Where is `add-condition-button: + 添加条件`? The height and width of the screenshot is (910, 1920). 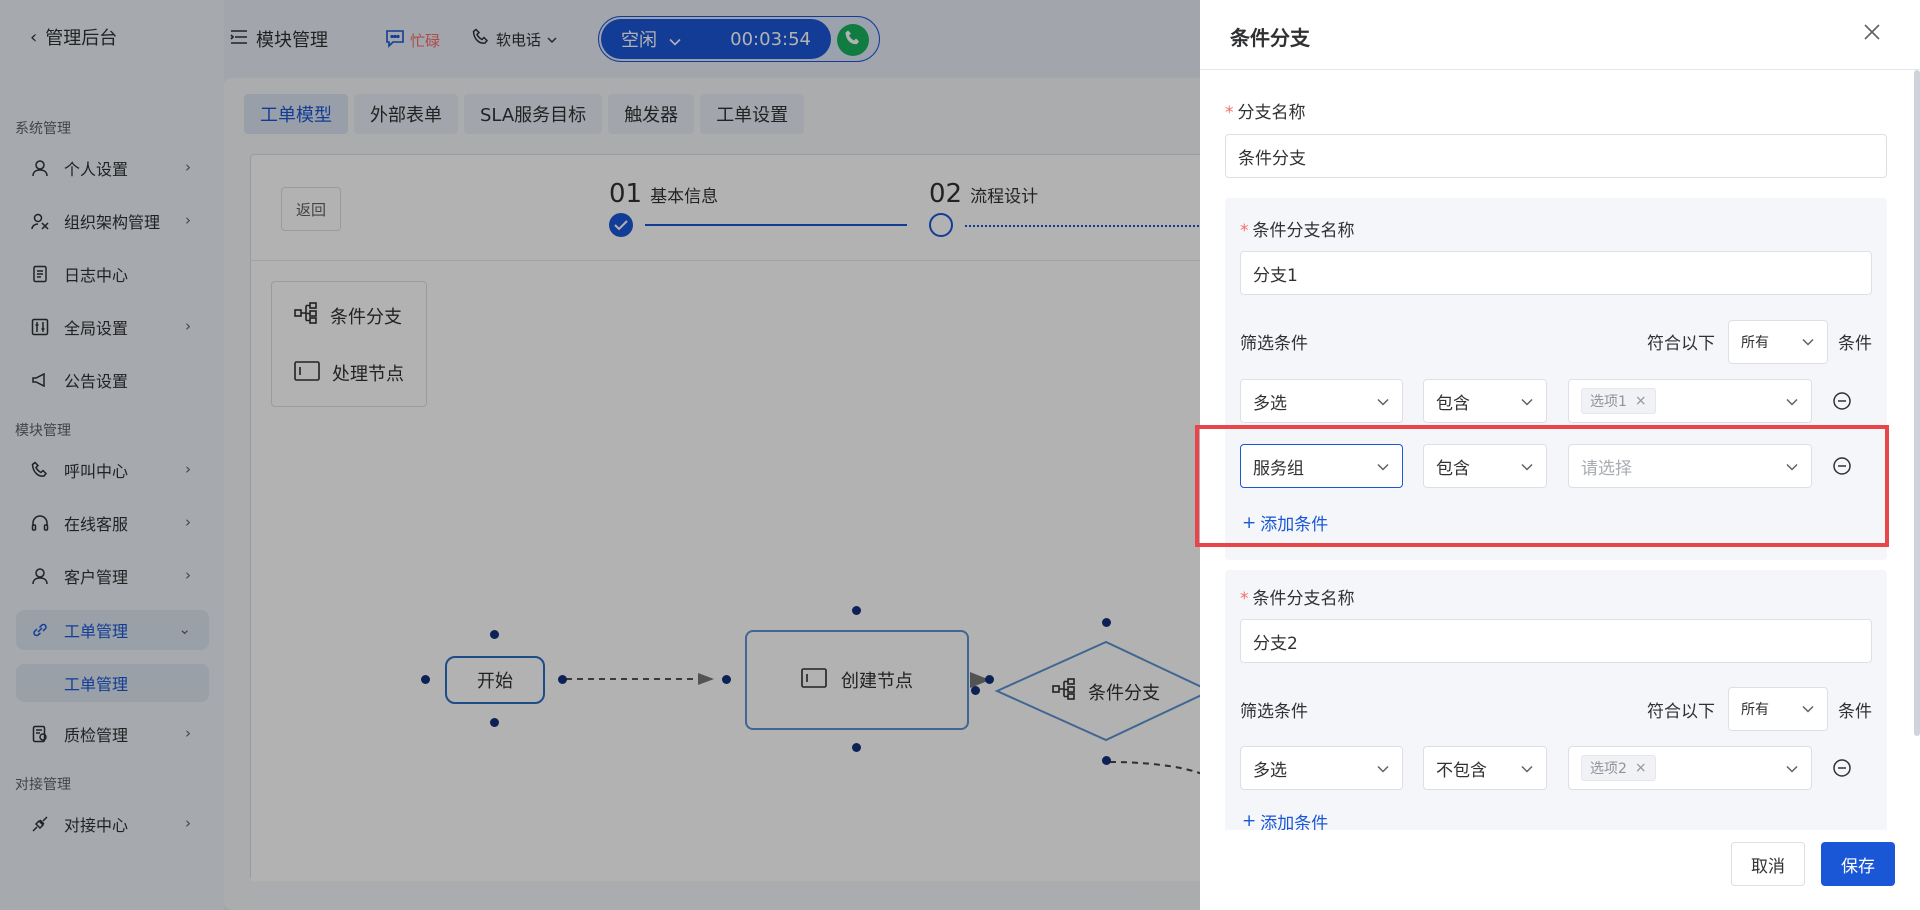 add-condition-button: + 添加条件 is located at coordinates (1285, 821).